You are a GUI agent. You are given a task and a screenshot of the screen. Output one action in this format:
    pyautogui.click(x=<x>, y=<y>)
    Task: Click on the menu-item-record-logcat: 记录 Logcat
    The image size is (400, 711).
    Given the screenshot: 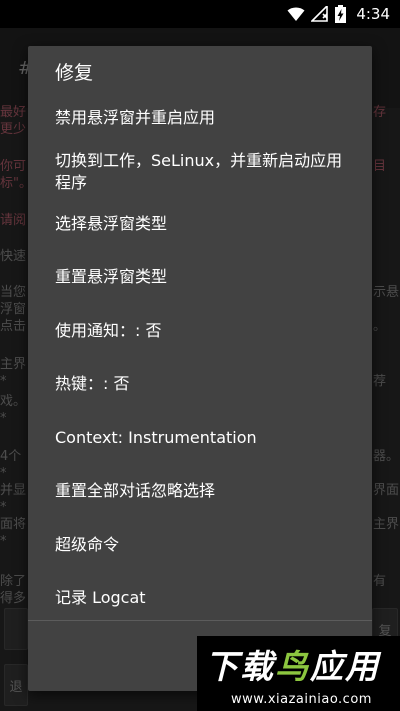 What is the action you would take?
    pyautogui.click(x=205, y=598)
    